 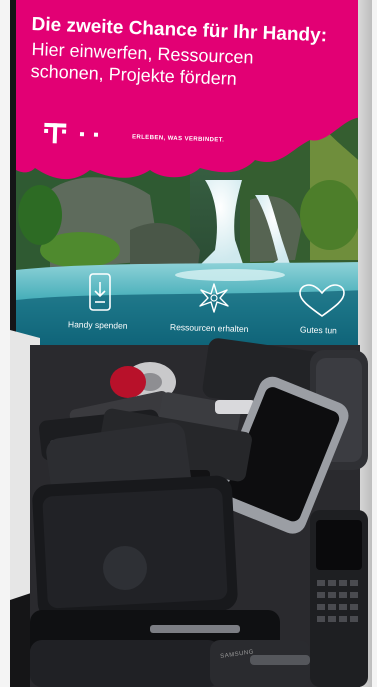 What do you see at coordinates (71, 133) in the screenshot?
I see `telekom-logo` at bounding box center [71, 133].